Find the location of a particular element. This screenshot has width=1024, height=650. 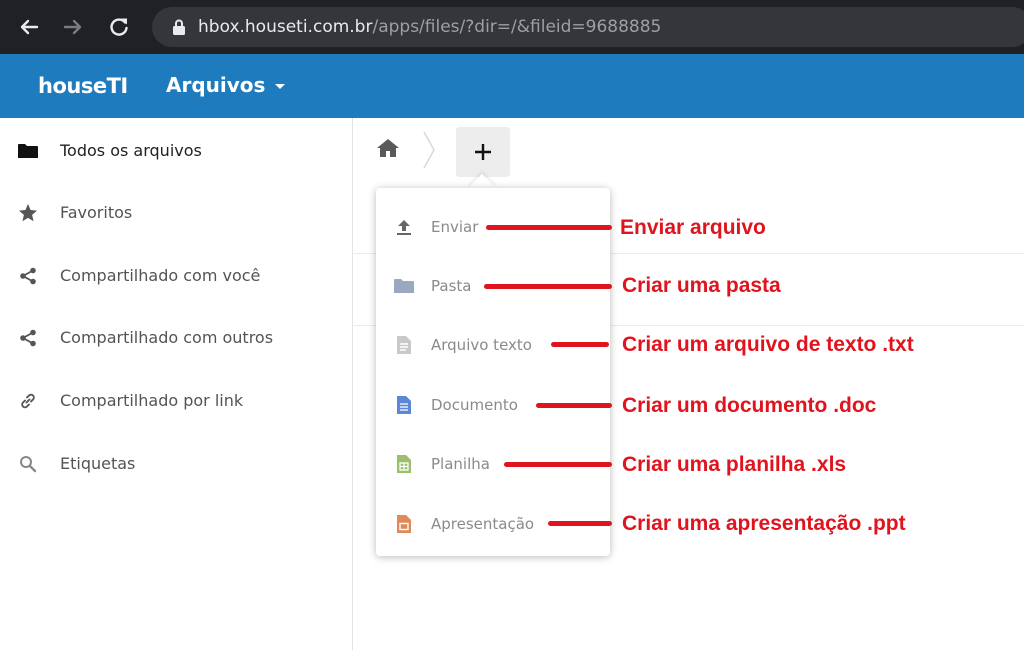

link-icon is located at coordinates (28, 401).